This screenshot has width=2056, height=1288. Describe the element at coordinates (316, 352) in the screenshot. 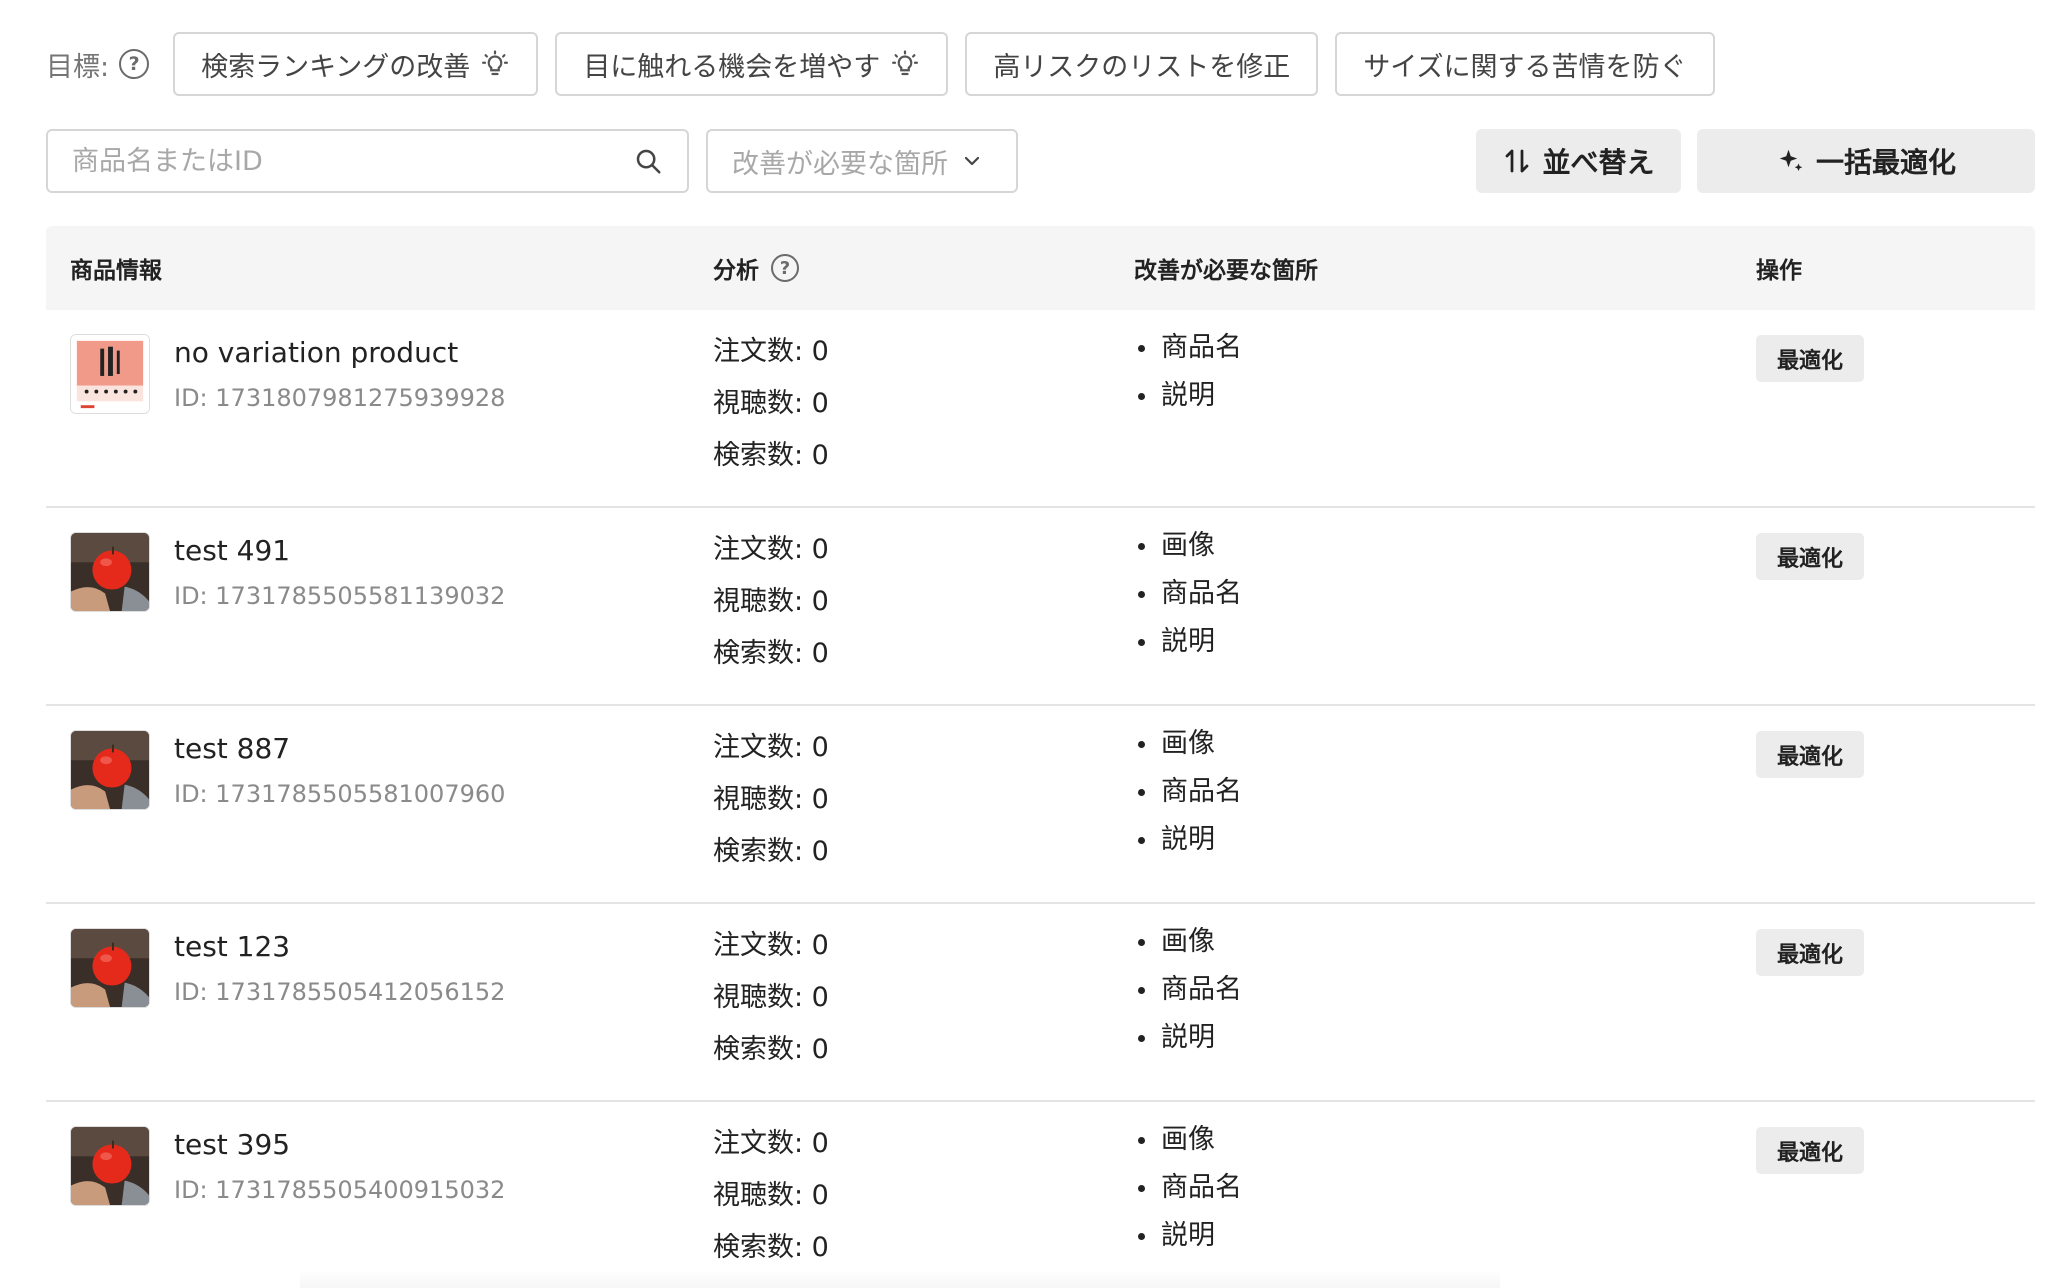

I see `product-name: no variation product` at that location.